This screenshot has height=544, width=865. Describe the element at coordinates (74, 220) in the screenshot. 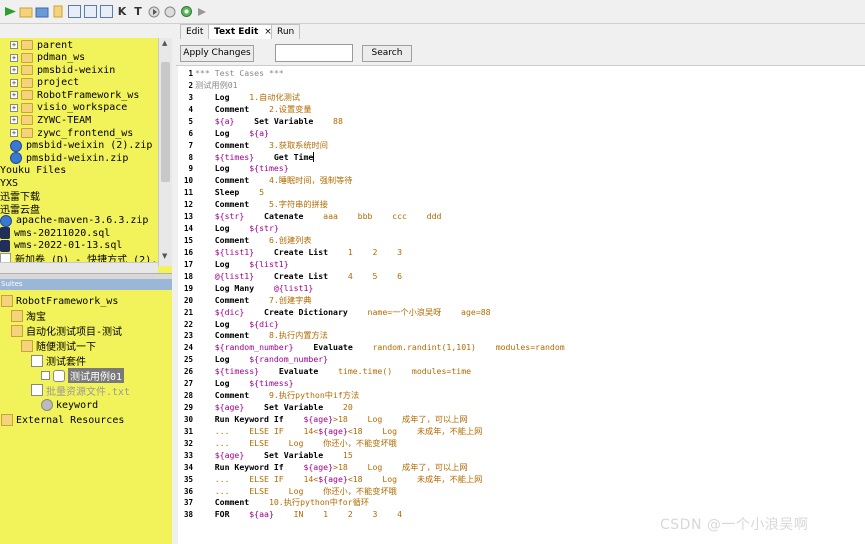

I see `file-tree-item: apache-maven-3.6.3.zip` at that location.